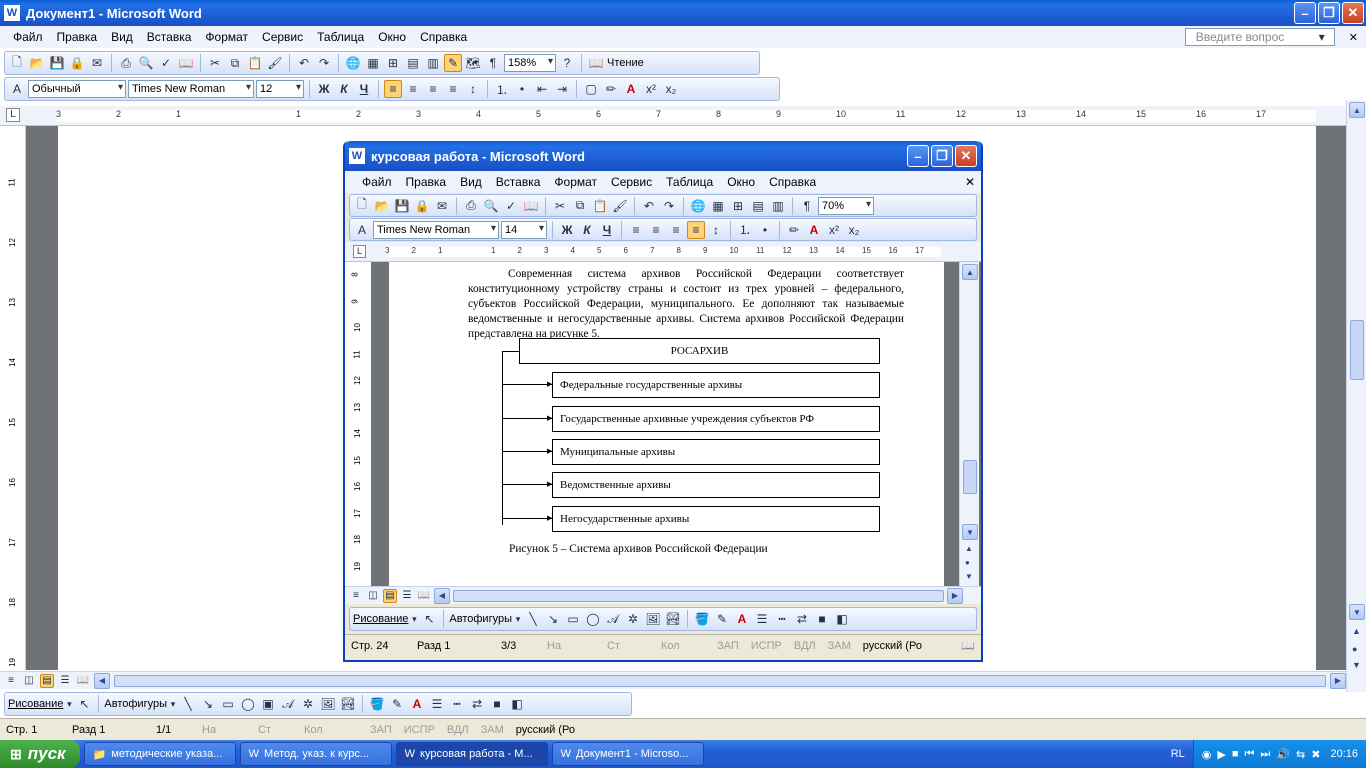 The width and height of the screenshot is (1366, 768). What do you see at coordinates (424, 596) in the screenshot?
I see `reading-view-icon: 📖` at bounding box center [424, 596].